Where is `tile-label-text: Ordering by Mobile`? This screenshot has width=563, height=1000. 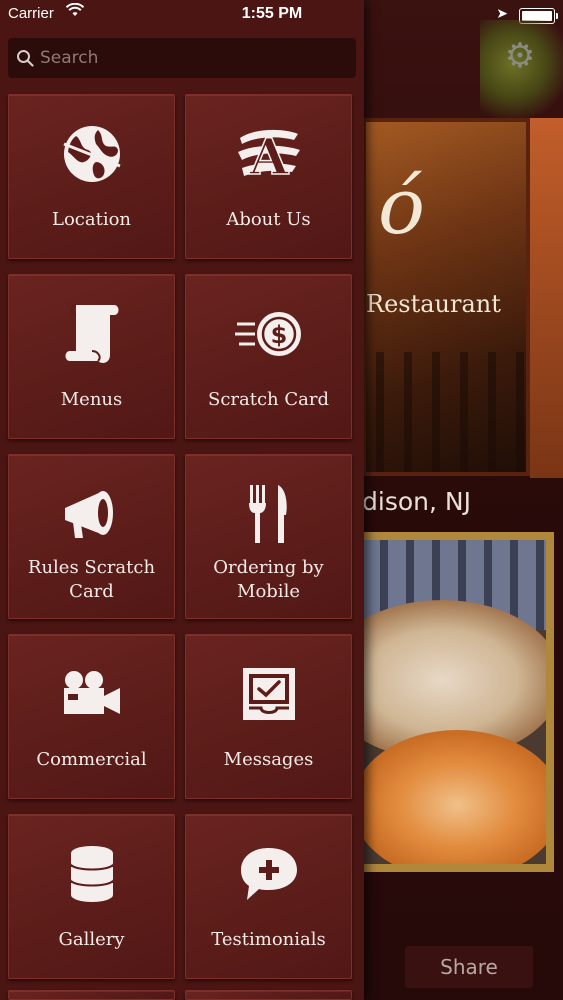
tile-label-text: Ordering by Mobile is located at coordinates (268, 579).